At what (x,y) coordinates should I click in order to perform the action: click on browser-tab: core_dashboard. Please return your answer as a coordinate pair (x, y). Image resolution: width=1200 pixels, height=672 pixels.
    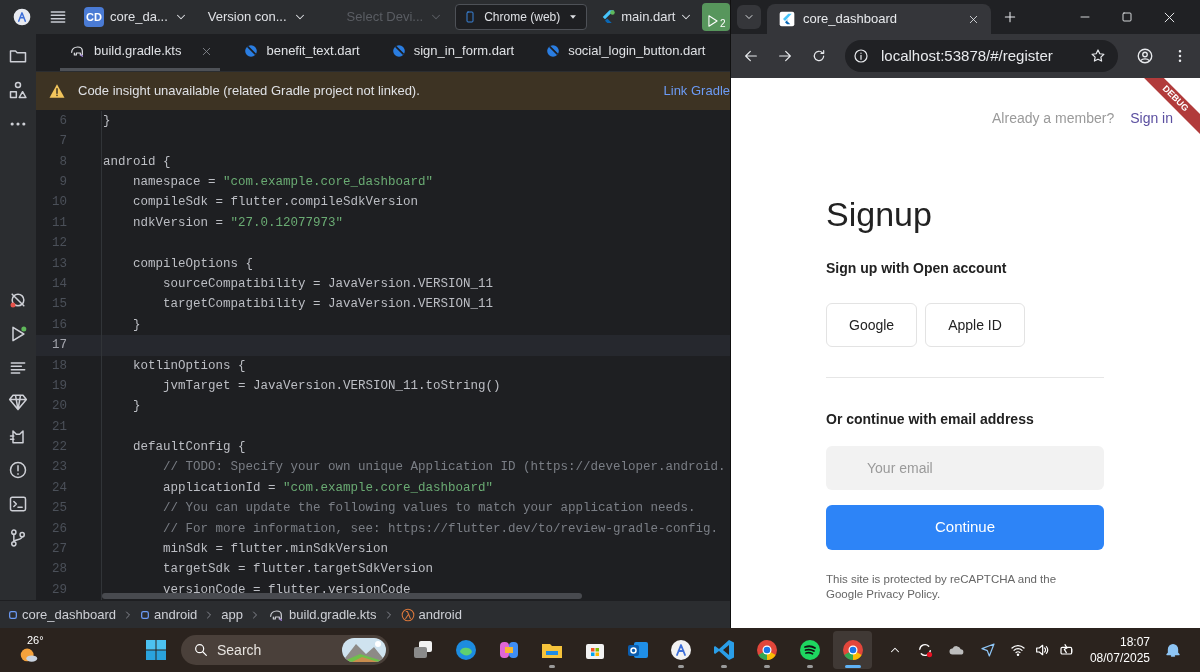
    Looking at the image, I should click on (879, 19).